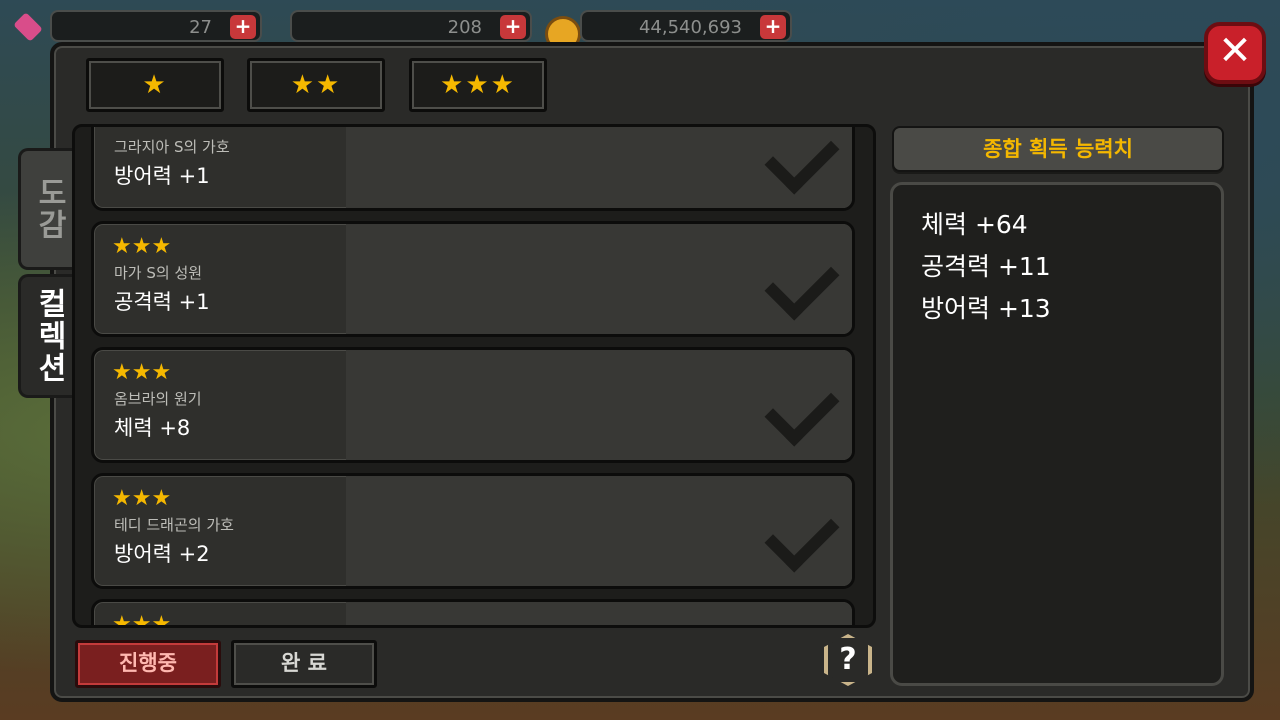  I want to click on in-progress-button: 진행중, so click(148, 664).